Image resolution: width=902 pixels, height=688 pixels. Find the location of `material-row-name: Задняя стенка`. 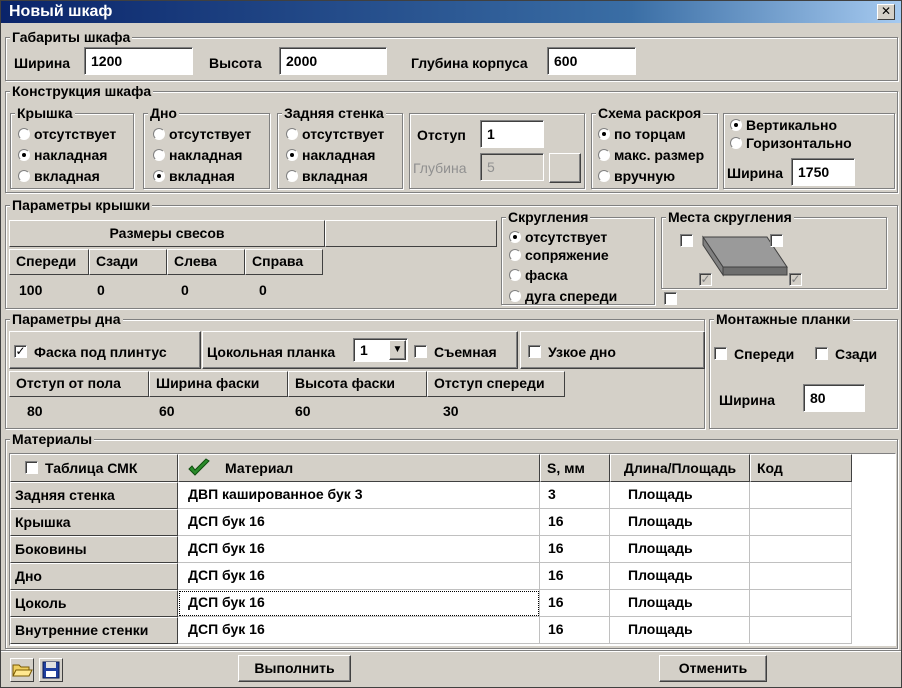

material-row-name: Задняя стенка is located at coordinates (94, 495).